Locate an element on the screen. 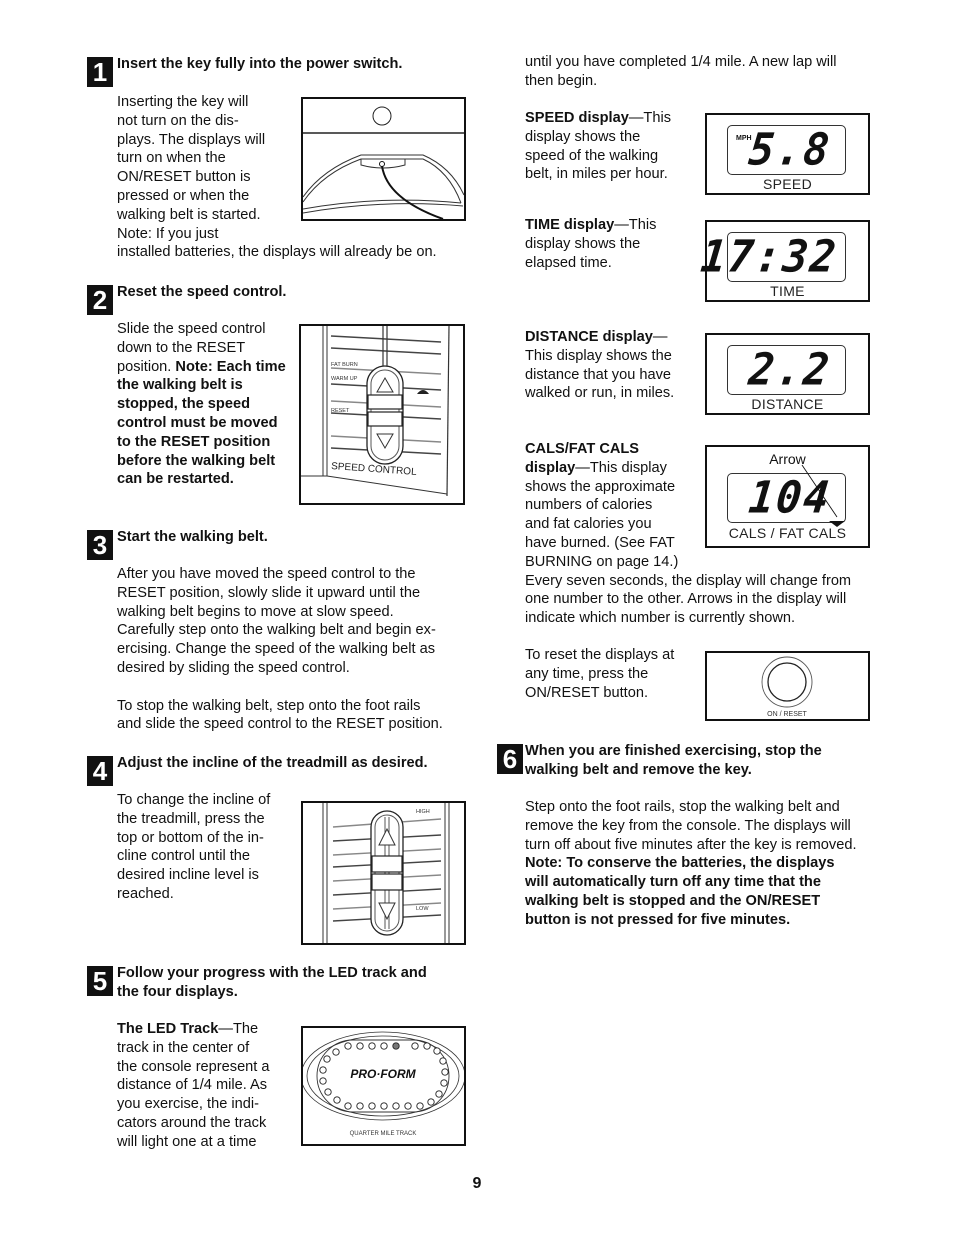 Image resolution: width=954 pixels, height=1235 pixels. speed-control-figure: FAT BURN WARM UP RESET SPEED CONTROL is located at coordinates (382, 414).